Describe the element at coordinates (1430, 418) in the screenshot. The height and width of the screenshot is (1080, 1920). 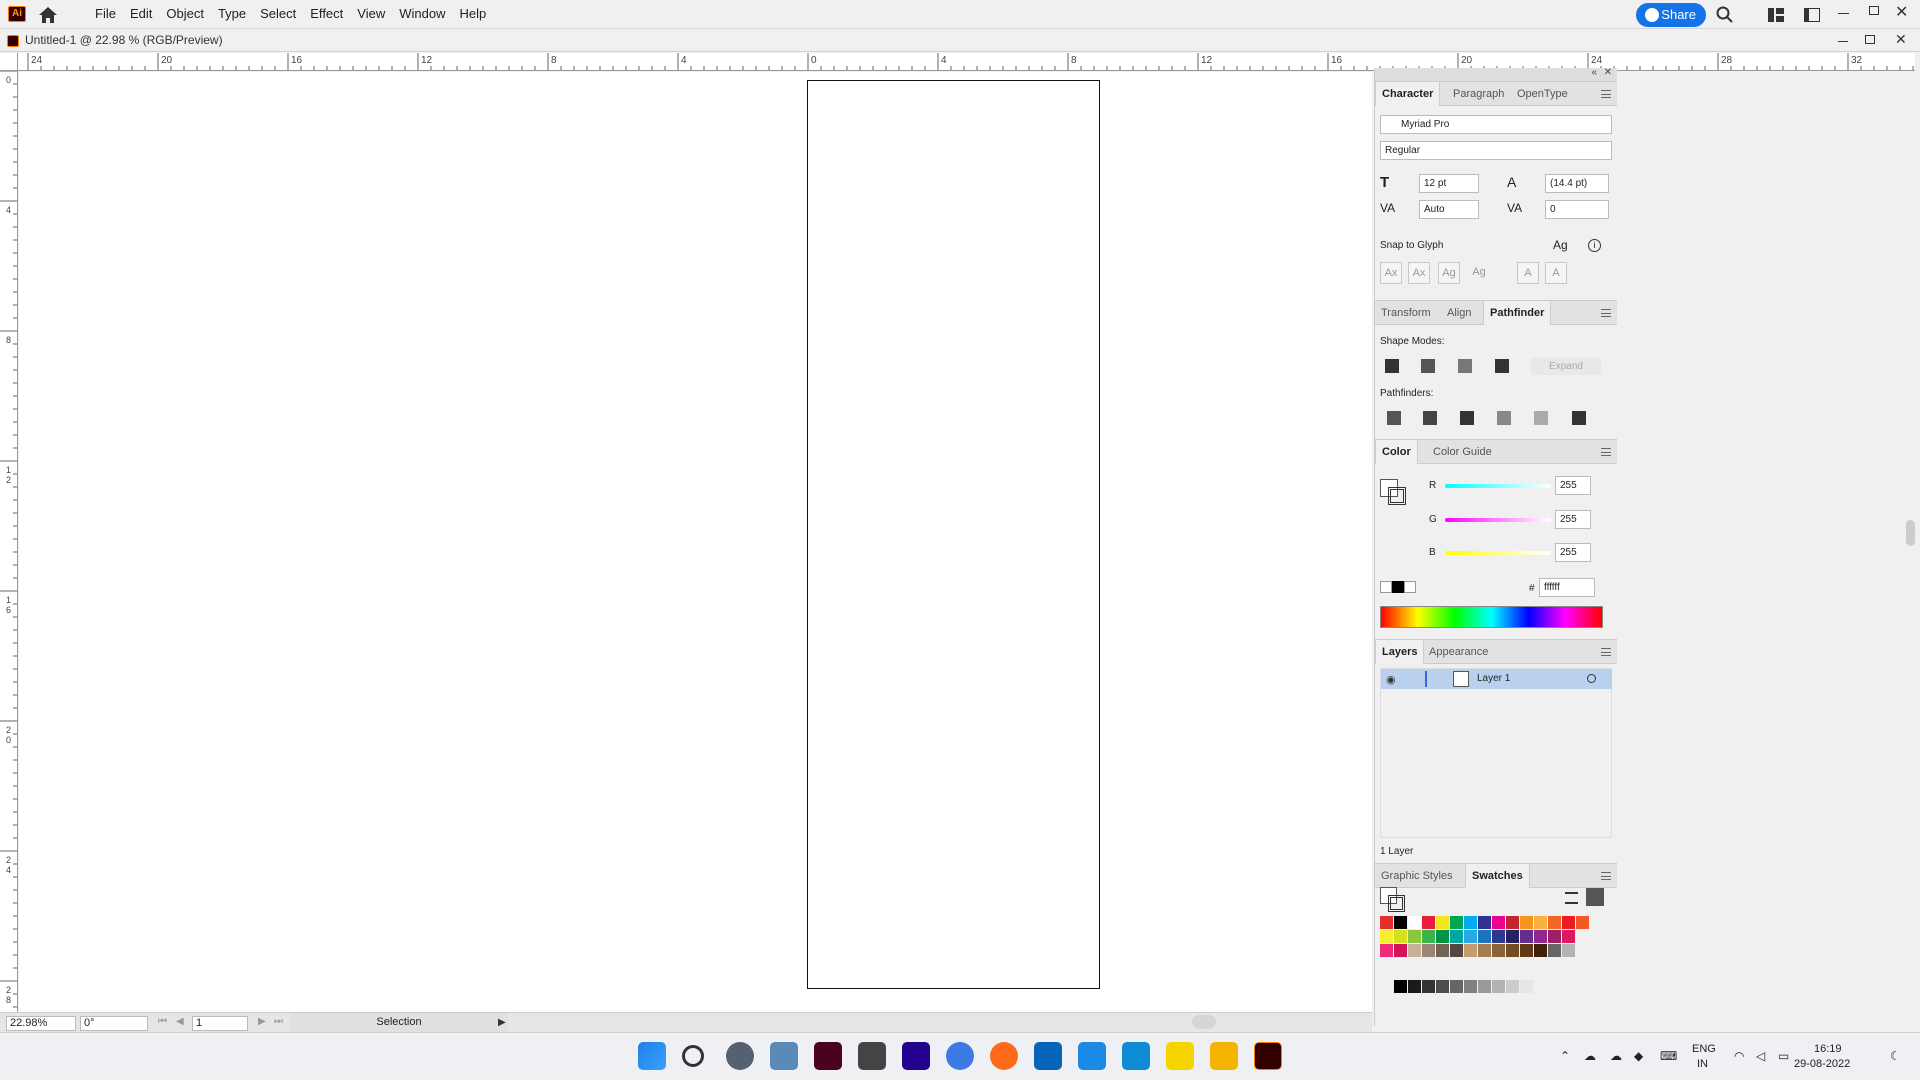
I see `trim-icon` at that location.